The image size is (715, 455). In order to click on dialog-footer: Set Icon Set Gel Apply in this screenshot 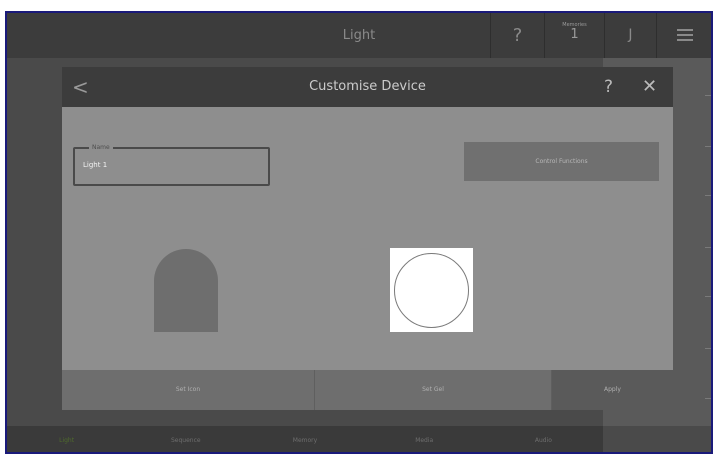, I will do `click(367, 390)`.